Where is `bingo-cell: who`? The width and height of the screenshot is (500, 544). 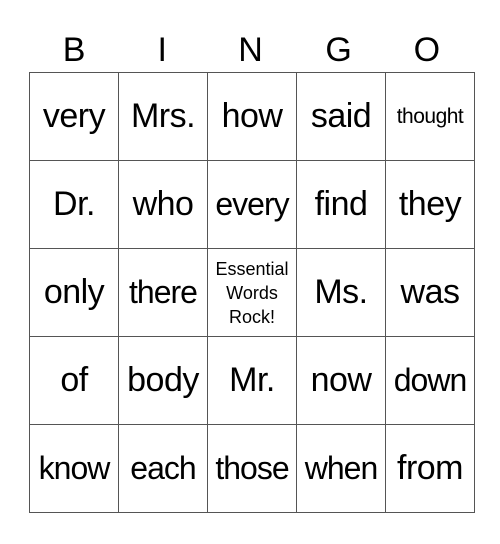 bingo-cell: who is located at coordinates (163, 204).